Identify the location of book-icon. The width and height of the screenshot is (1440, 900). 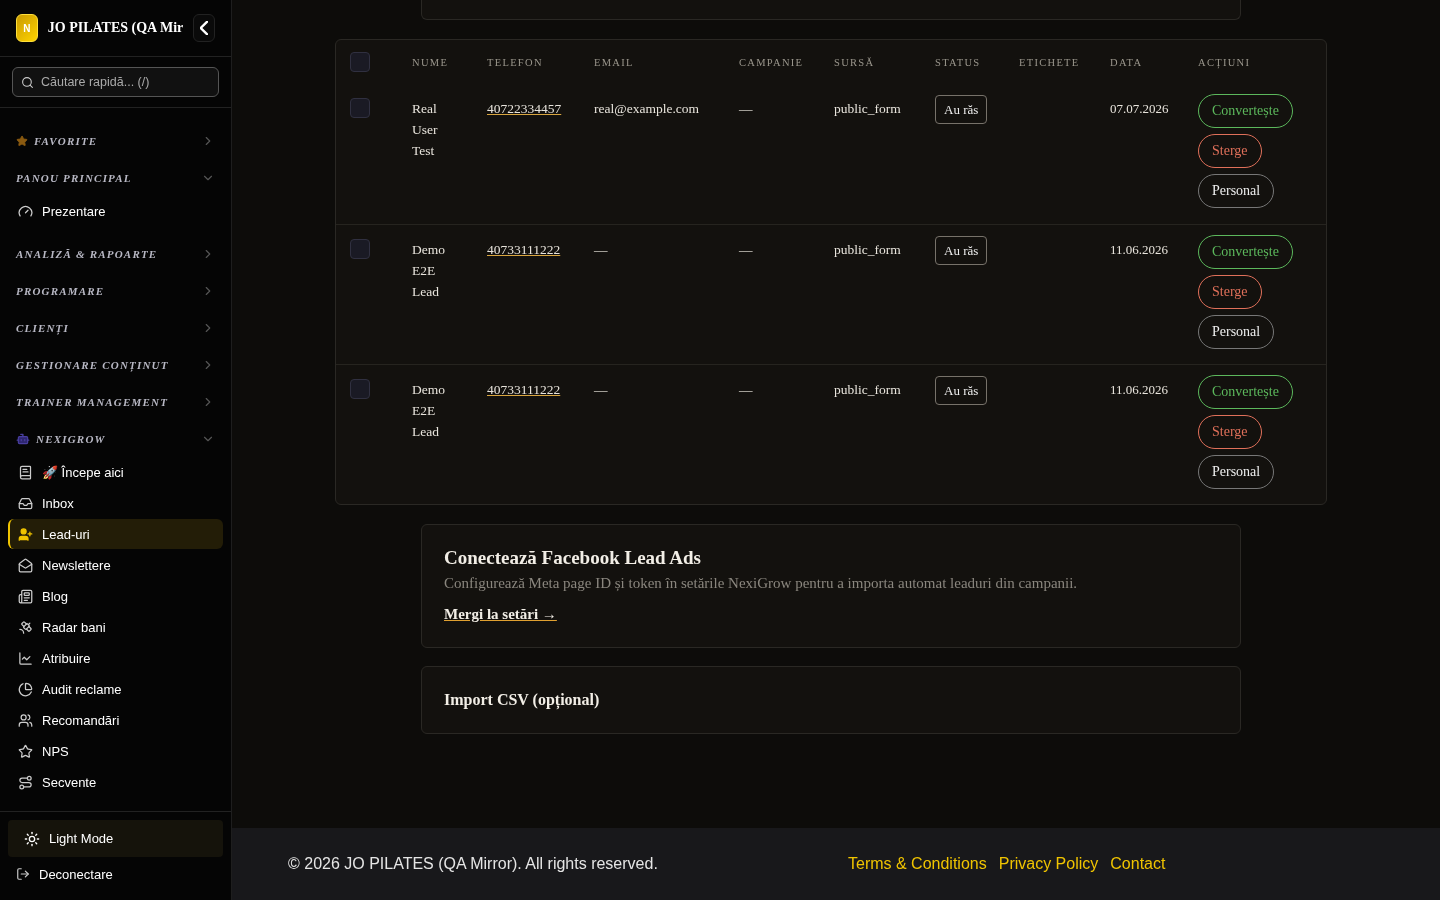
(25, 472).